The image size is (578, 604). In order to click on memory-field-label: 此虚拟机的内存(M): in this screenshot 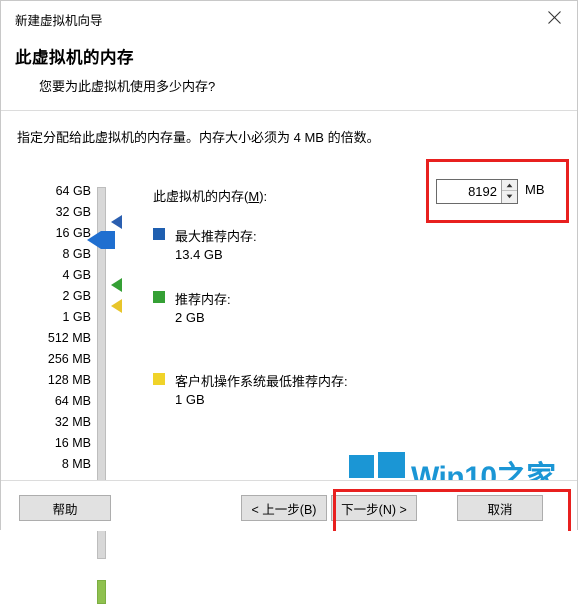, I will do `click(210, 195)`.